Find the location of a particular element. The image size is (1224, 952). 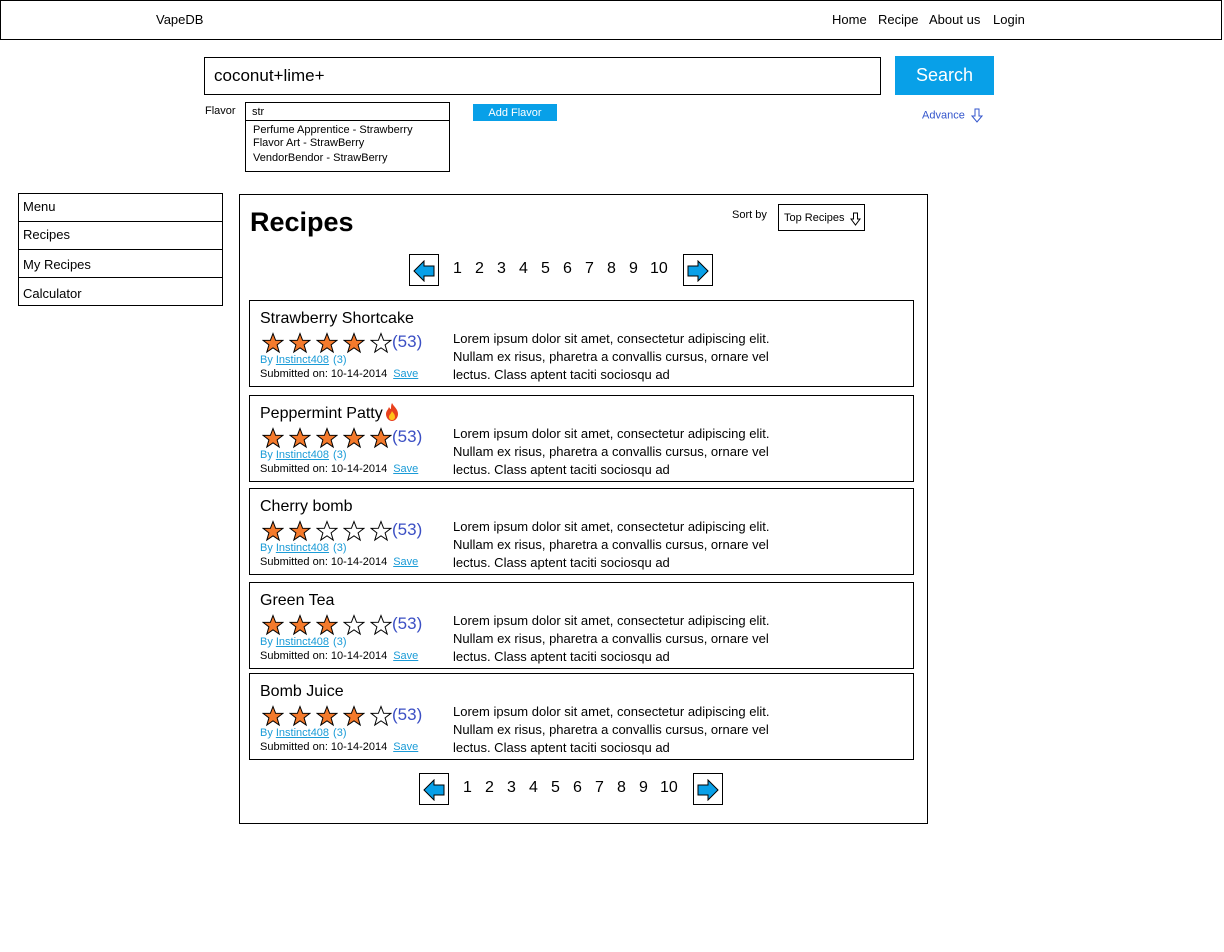

recipe-name: Strawberry Shortcake is located at coordinates (337, 318).